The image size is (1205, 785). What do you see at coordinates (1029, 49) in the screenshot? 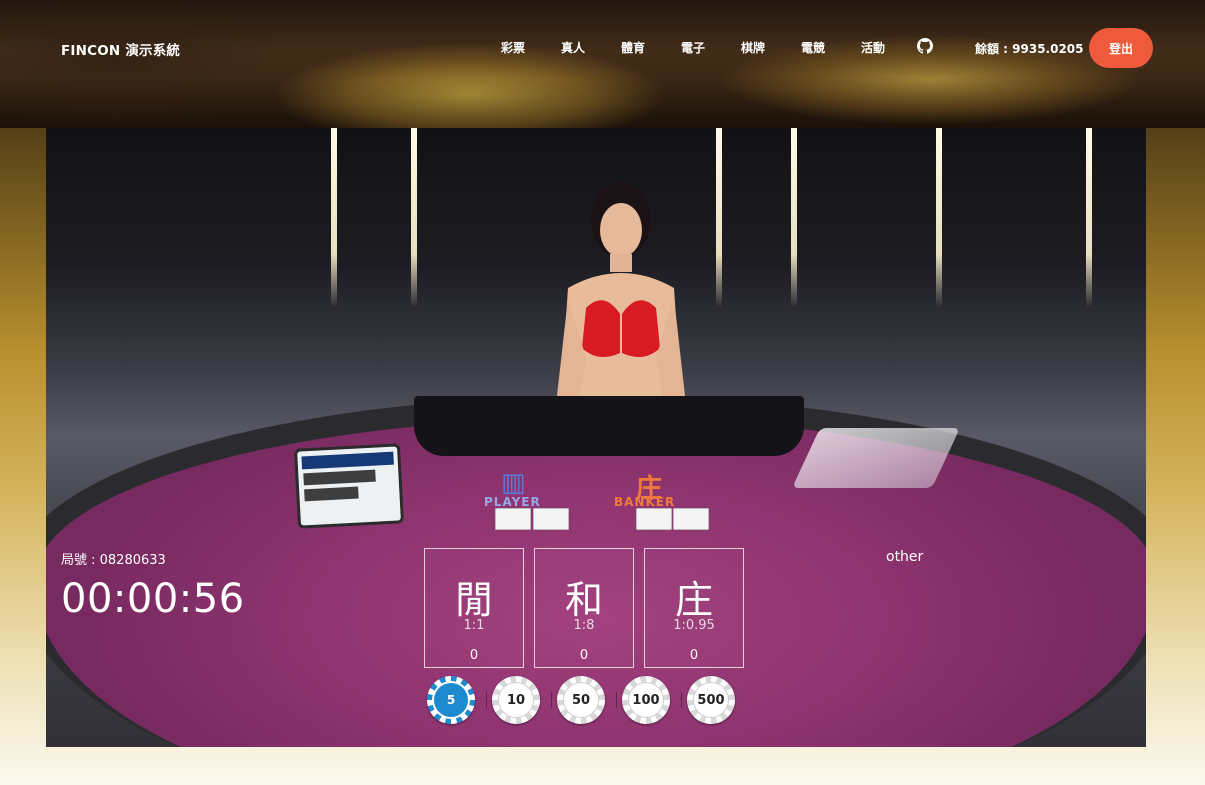
I see `balance-display: 餘額 : 9935.0205` at bounding box center [1029, 49].